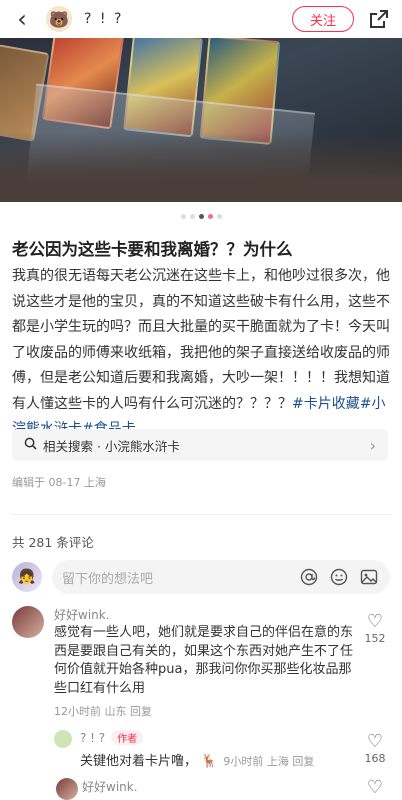 The image size is (402, 800). I want to click on search-icon, so click(30, 445).